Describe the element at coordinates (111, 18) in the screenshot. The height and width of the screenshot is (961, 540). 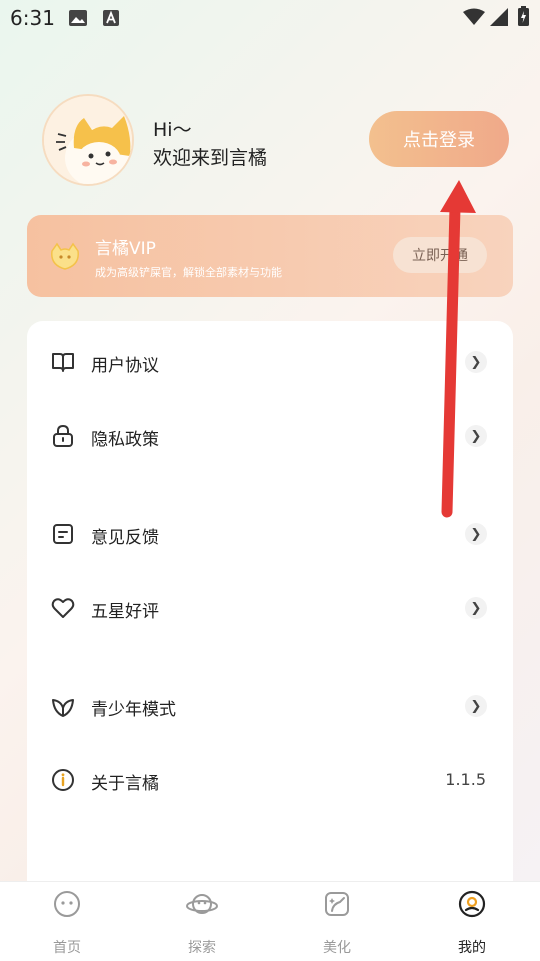
I see `font-notification-icon` at that location.